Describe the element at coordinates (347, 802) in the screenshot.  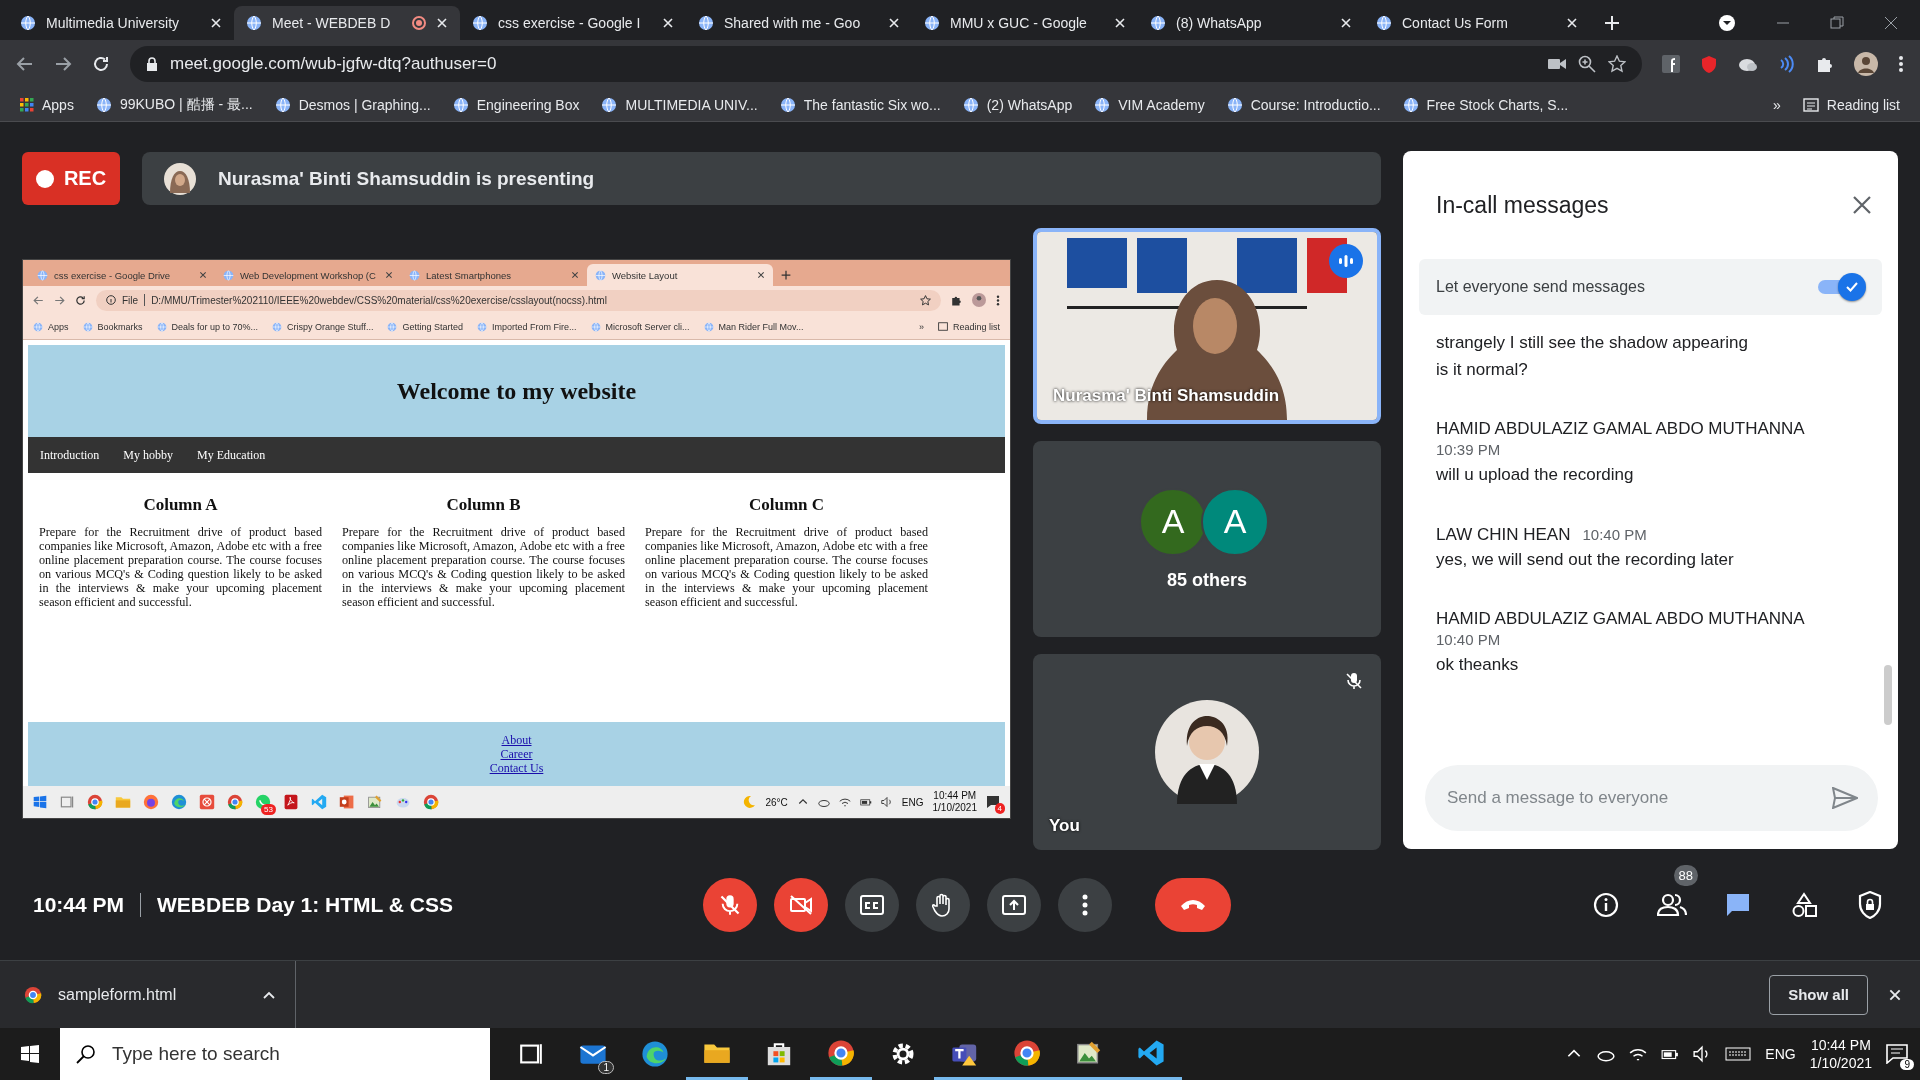
I see `presentation-icon` at that location.